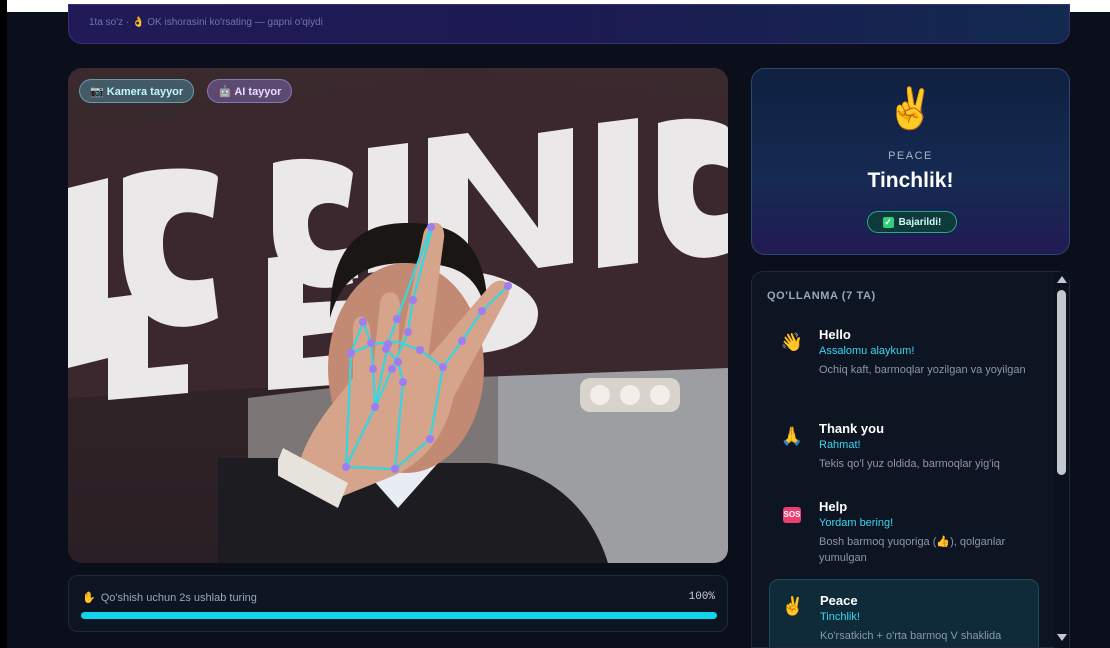 Image resolution: width=1110 pixels, height=648 pixels. I want to click on ai-status-badge: 🤖 AI tayyor, so click(250, 91).